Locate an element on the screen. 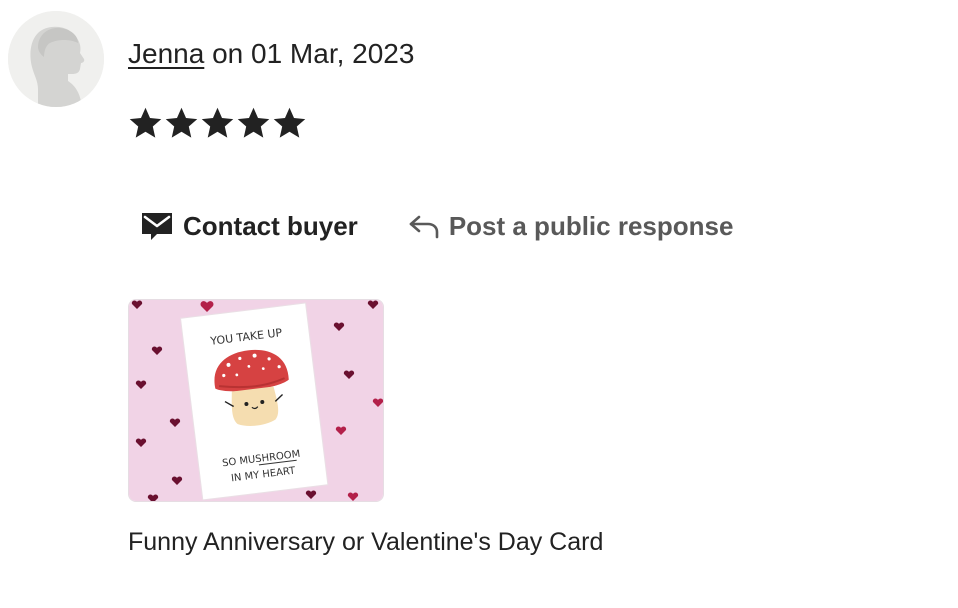  star-rating is located at coordinates (217, 123).